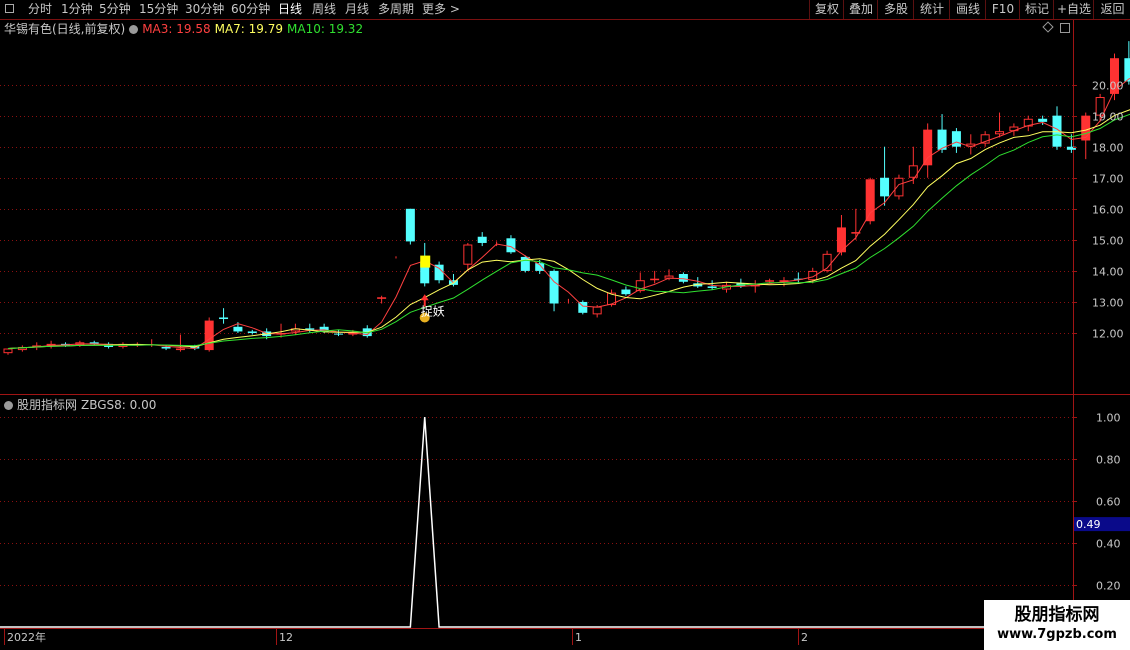  What do you see at coordinates (1108, 117) in the screenshot?
I see `y-tick-label: 19.00` at bounding box center [1108, 117].